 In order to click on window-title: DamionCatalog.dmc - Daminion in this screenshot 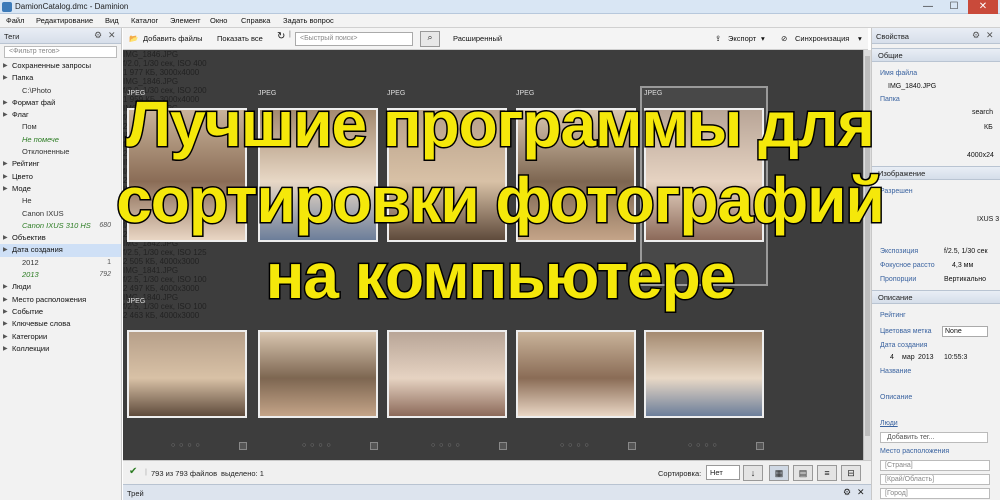, I will do `click(72, 6)`.